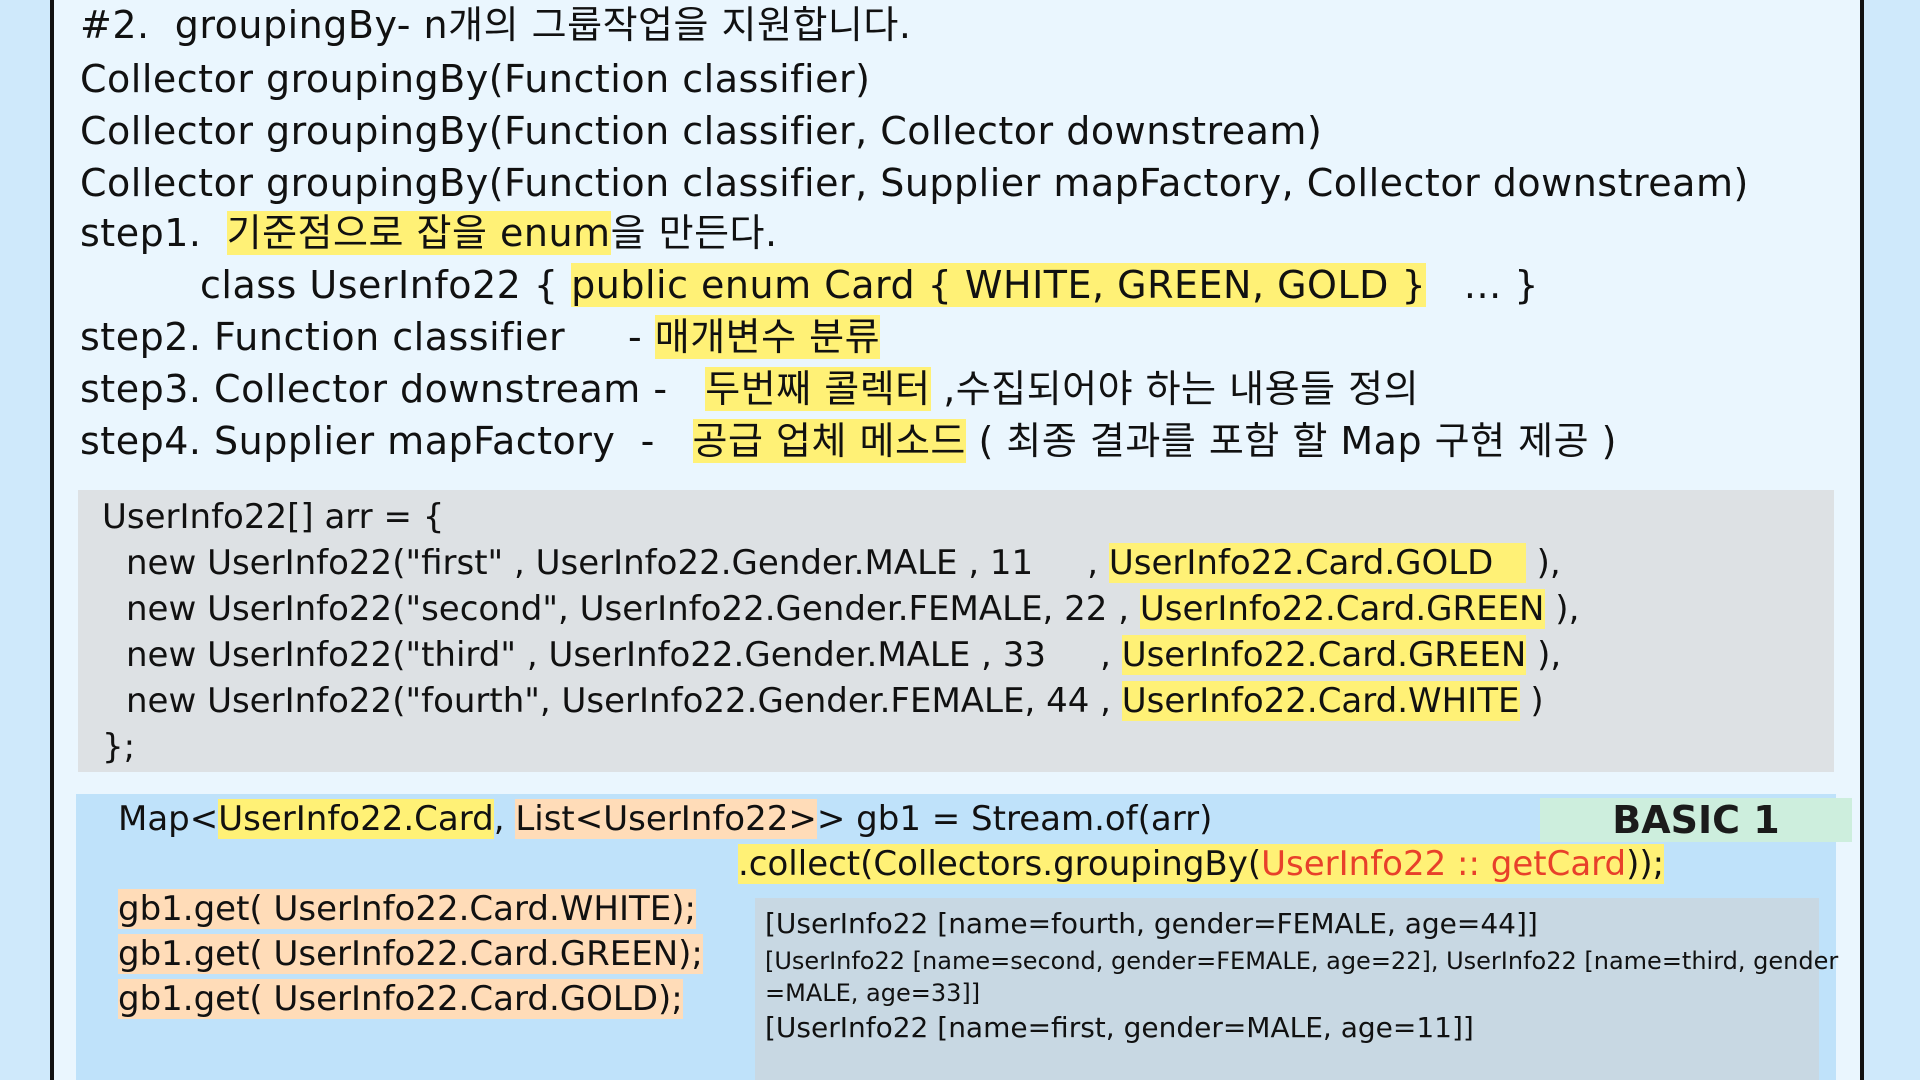 This screenshot has width=1920, height=1080. Describe the element at coordinates (386, 285) in the screenshot. I see `class-prefix: class UserInfo22 {` at that location.